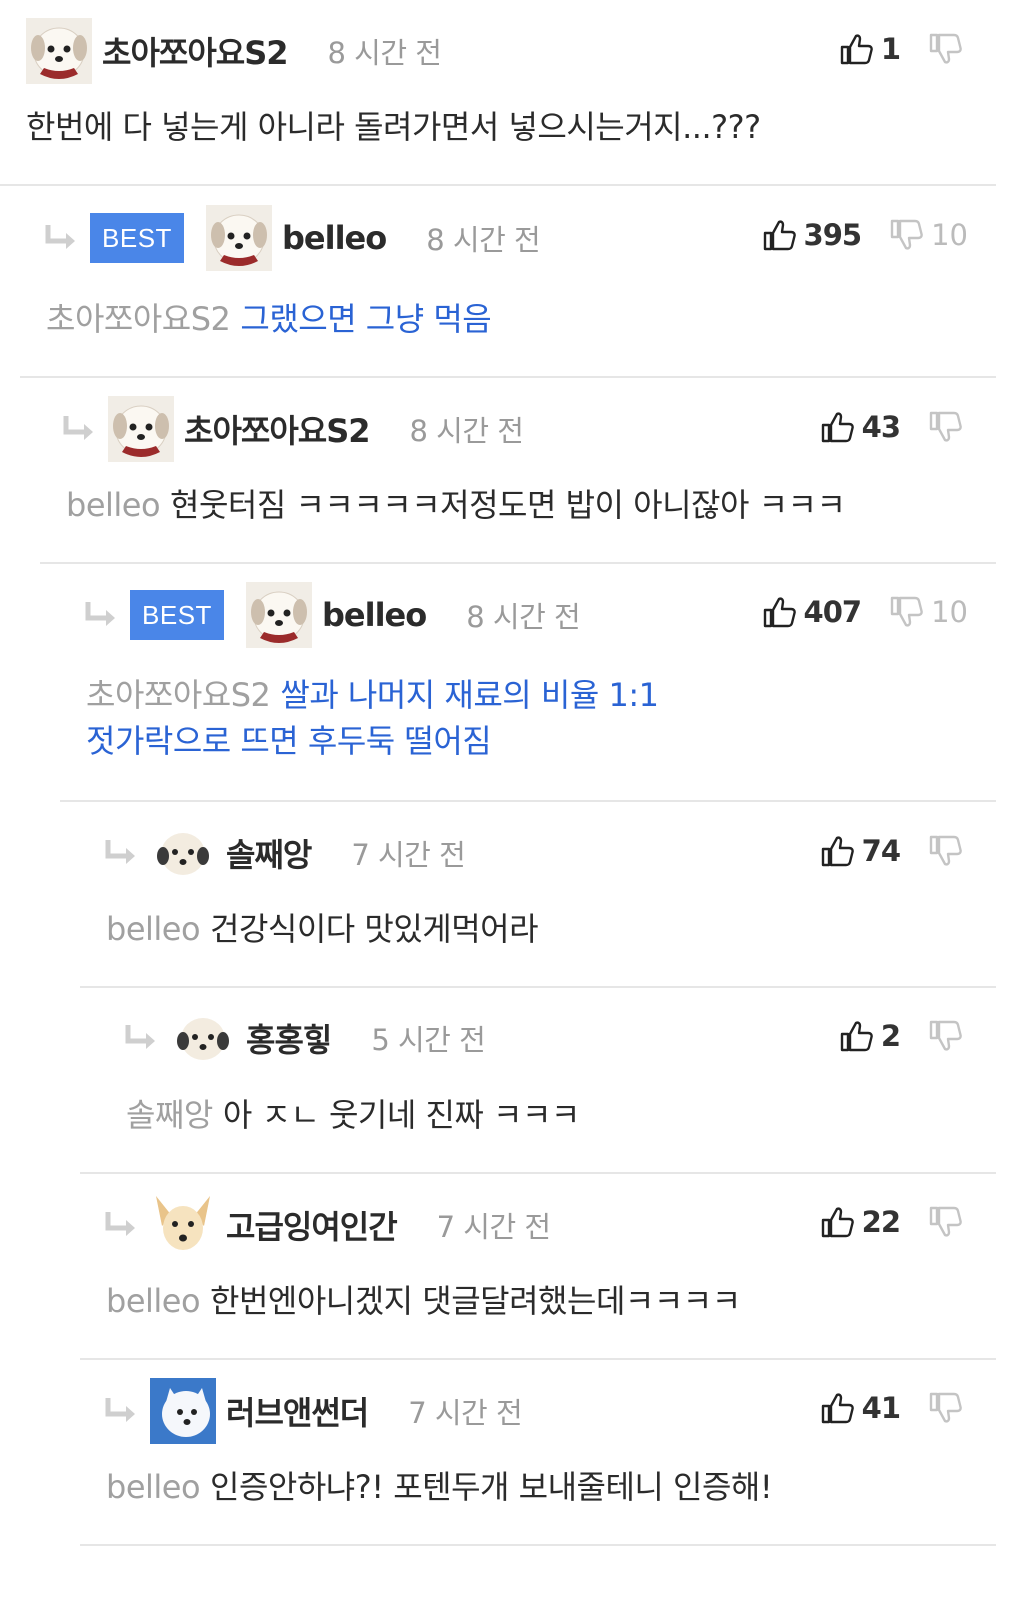 The image size is (1024, 1612). Describe the element at coordinates (366, 319) in the screenshot. I see `comment-body: 그랬으면 그냥 먹음` at that location.